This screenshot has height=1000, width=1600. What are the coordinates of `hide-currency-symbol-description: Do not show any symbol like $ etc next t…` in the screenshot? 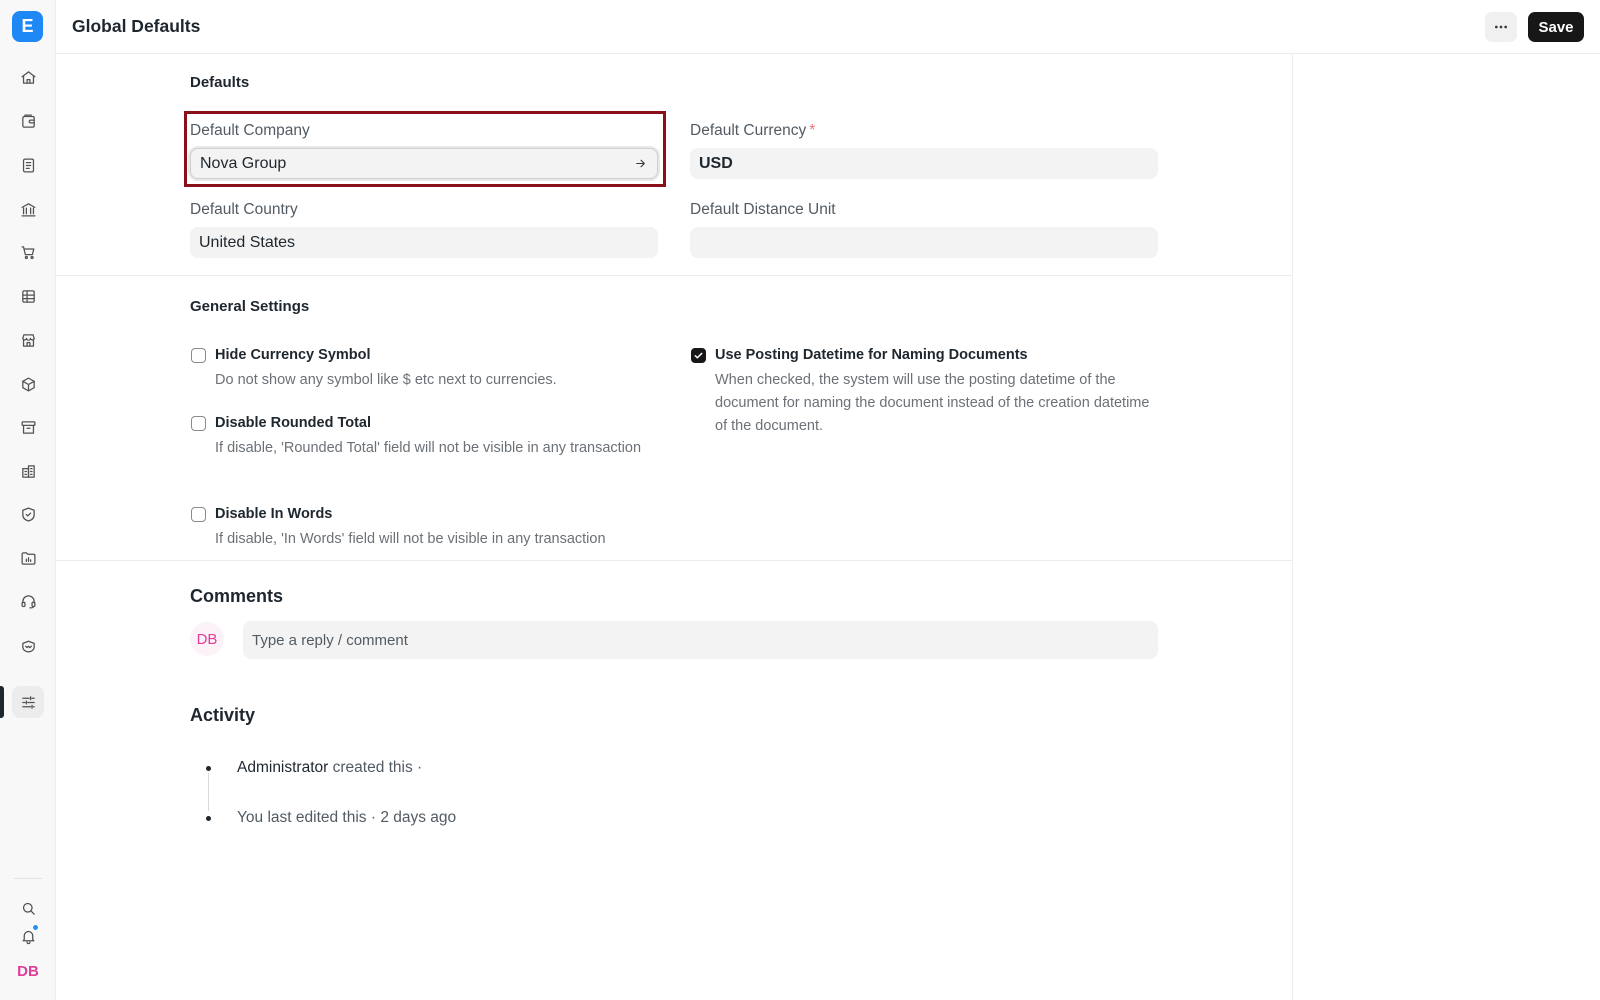 It's located at (386, 380).